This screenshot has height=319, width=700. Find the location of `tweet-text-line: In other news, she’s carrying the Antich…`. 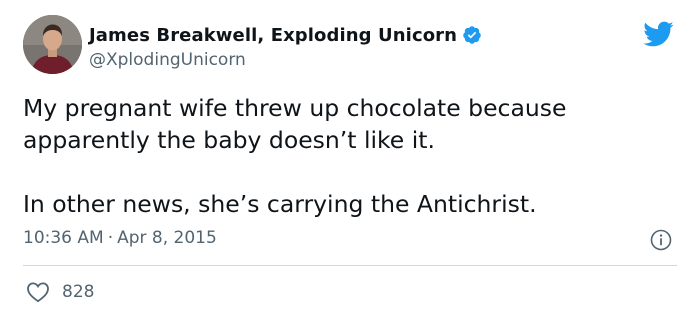

tweet-text-line: In other news, she’s carrying the Antich… is located at coordinates (280, 204).